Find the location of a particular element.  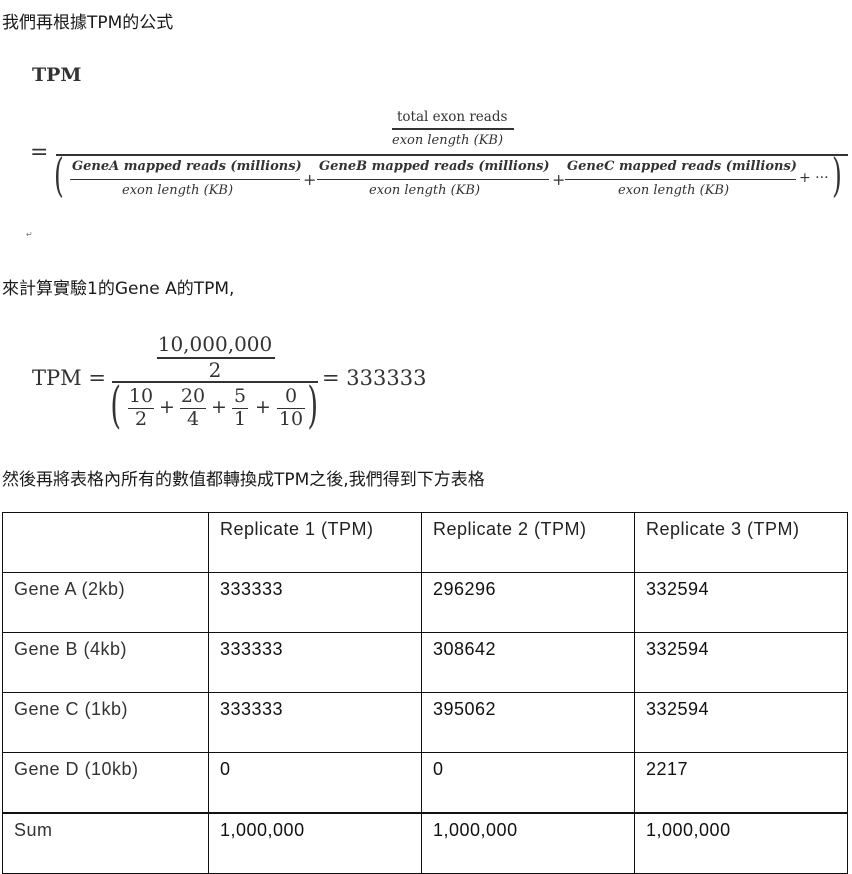

example-main-bar is located at coordinates (215, 382).